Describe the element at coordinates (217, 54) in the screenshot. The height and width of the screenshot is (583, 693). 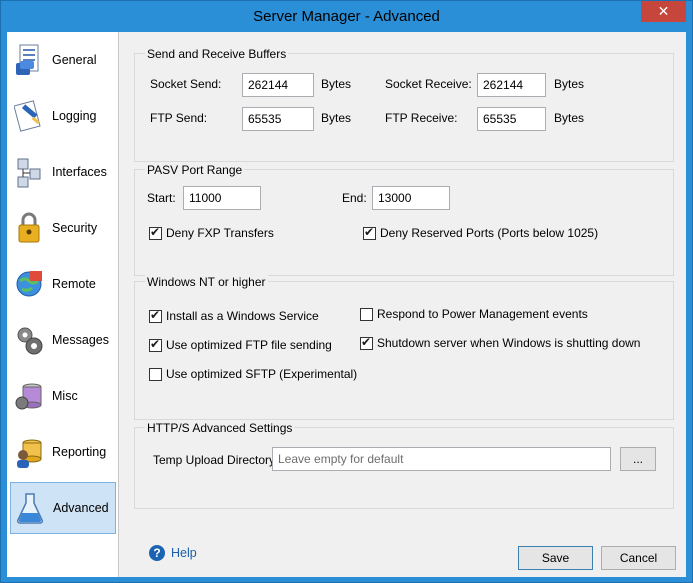
I see `group-title: Send and Receive Buffers` at that location.